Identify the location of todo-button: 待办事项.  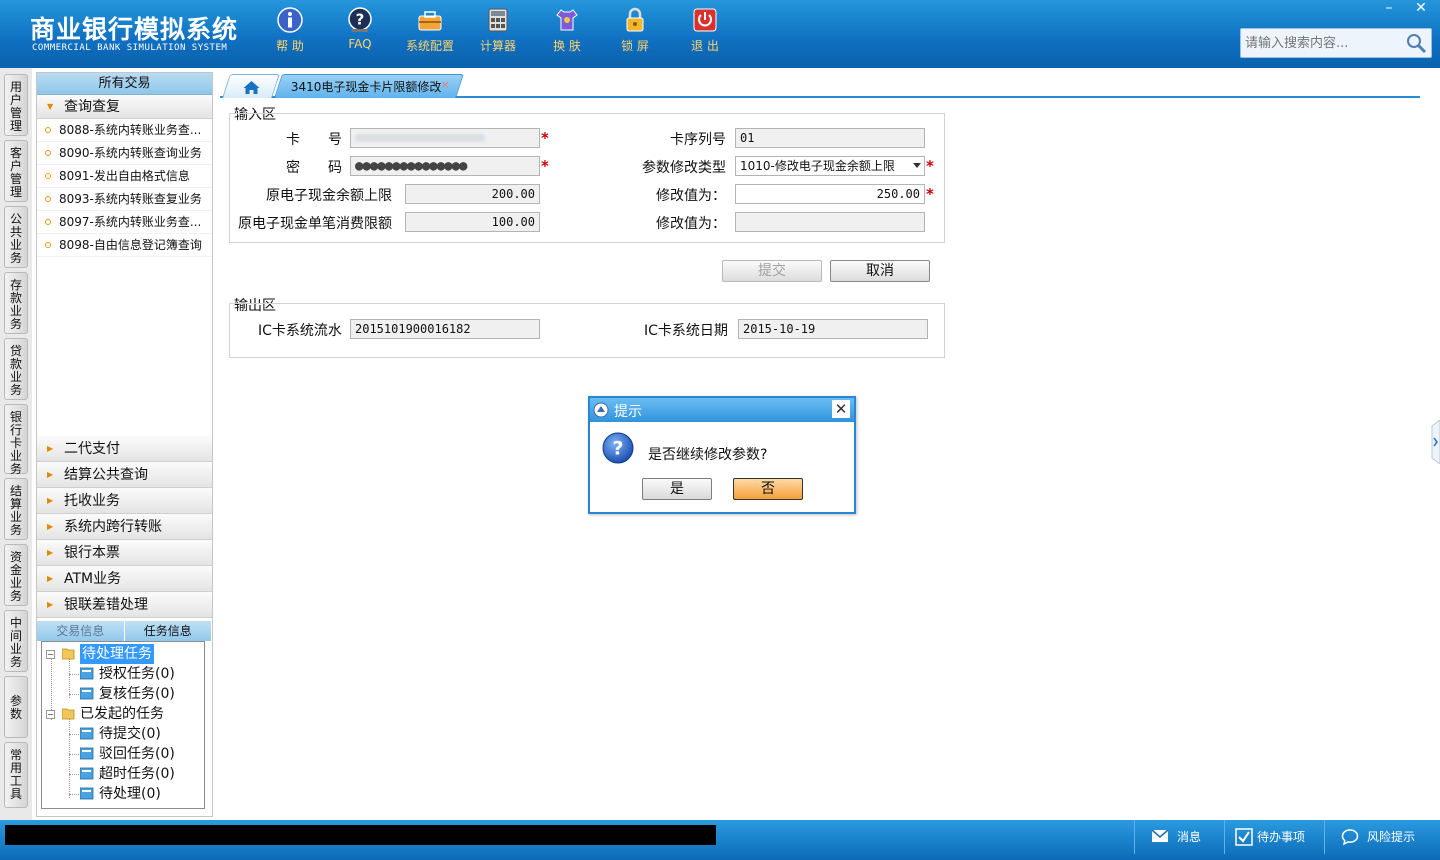
(1274, 837).